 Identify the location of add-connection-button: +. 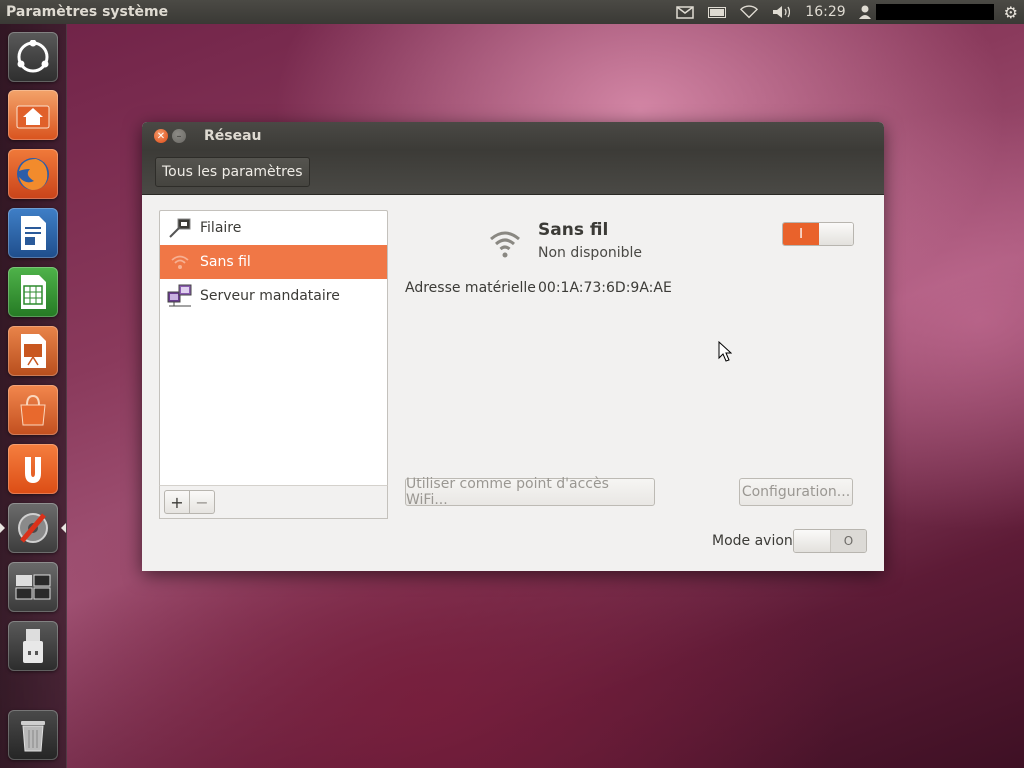
(177, 502).